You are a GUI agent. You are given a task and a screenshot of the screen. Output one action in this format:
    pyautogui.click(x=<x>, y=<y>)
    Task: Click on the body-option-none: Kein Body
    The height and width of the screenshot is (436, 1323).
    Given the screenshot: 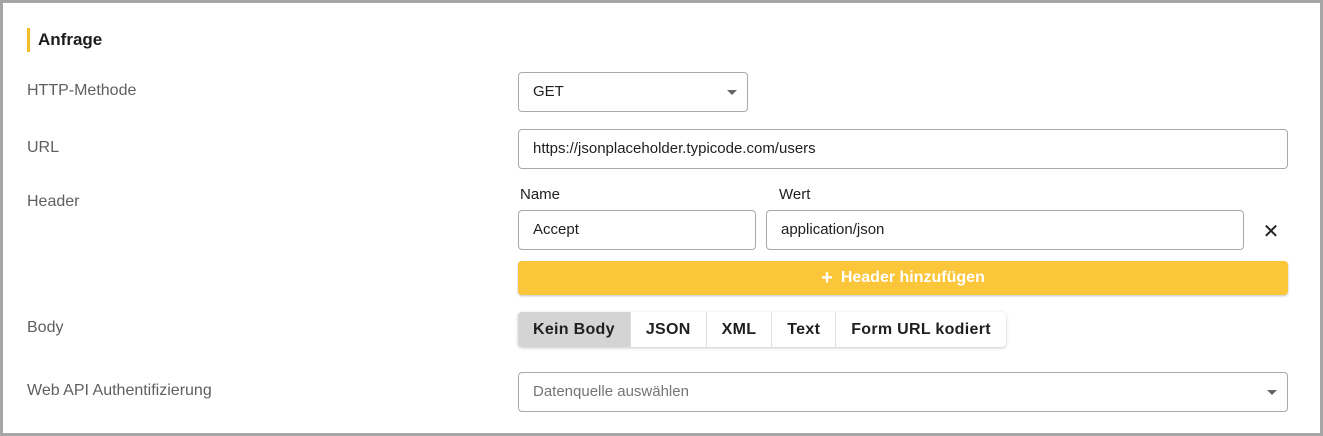 What is the action you would take?
    pyautogui.click(x=574, y=329)
    